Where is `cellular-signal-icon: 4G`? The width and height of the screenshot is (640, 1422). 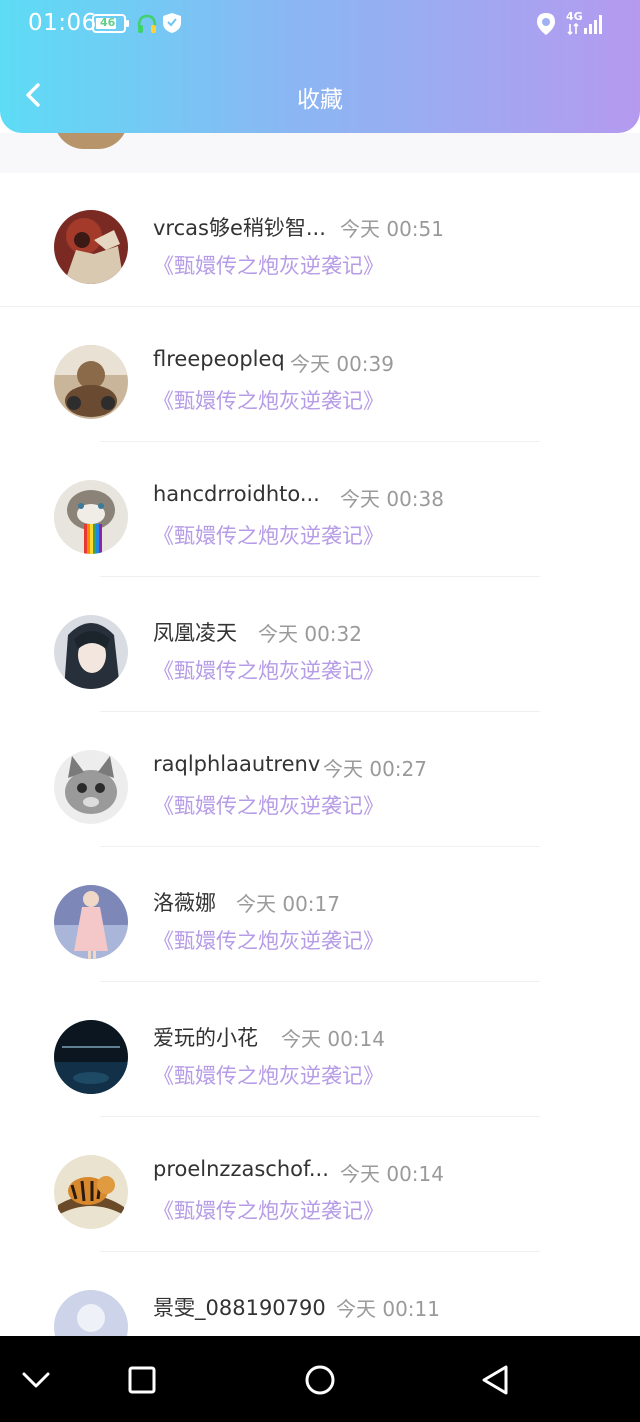
cellular-signal-icon: 4G is located at coordinates (587, 23).